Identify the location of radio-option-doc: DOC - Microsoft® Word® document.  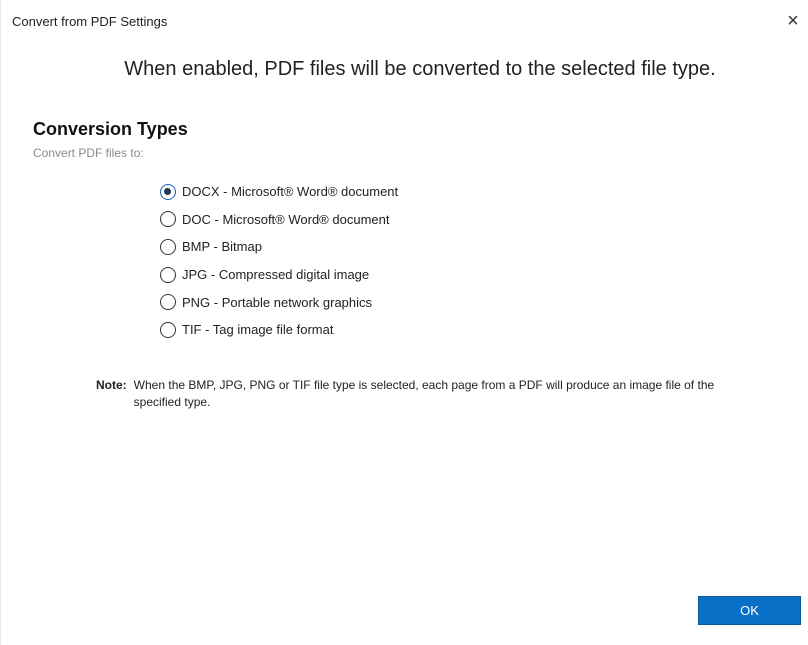
(279, 220).